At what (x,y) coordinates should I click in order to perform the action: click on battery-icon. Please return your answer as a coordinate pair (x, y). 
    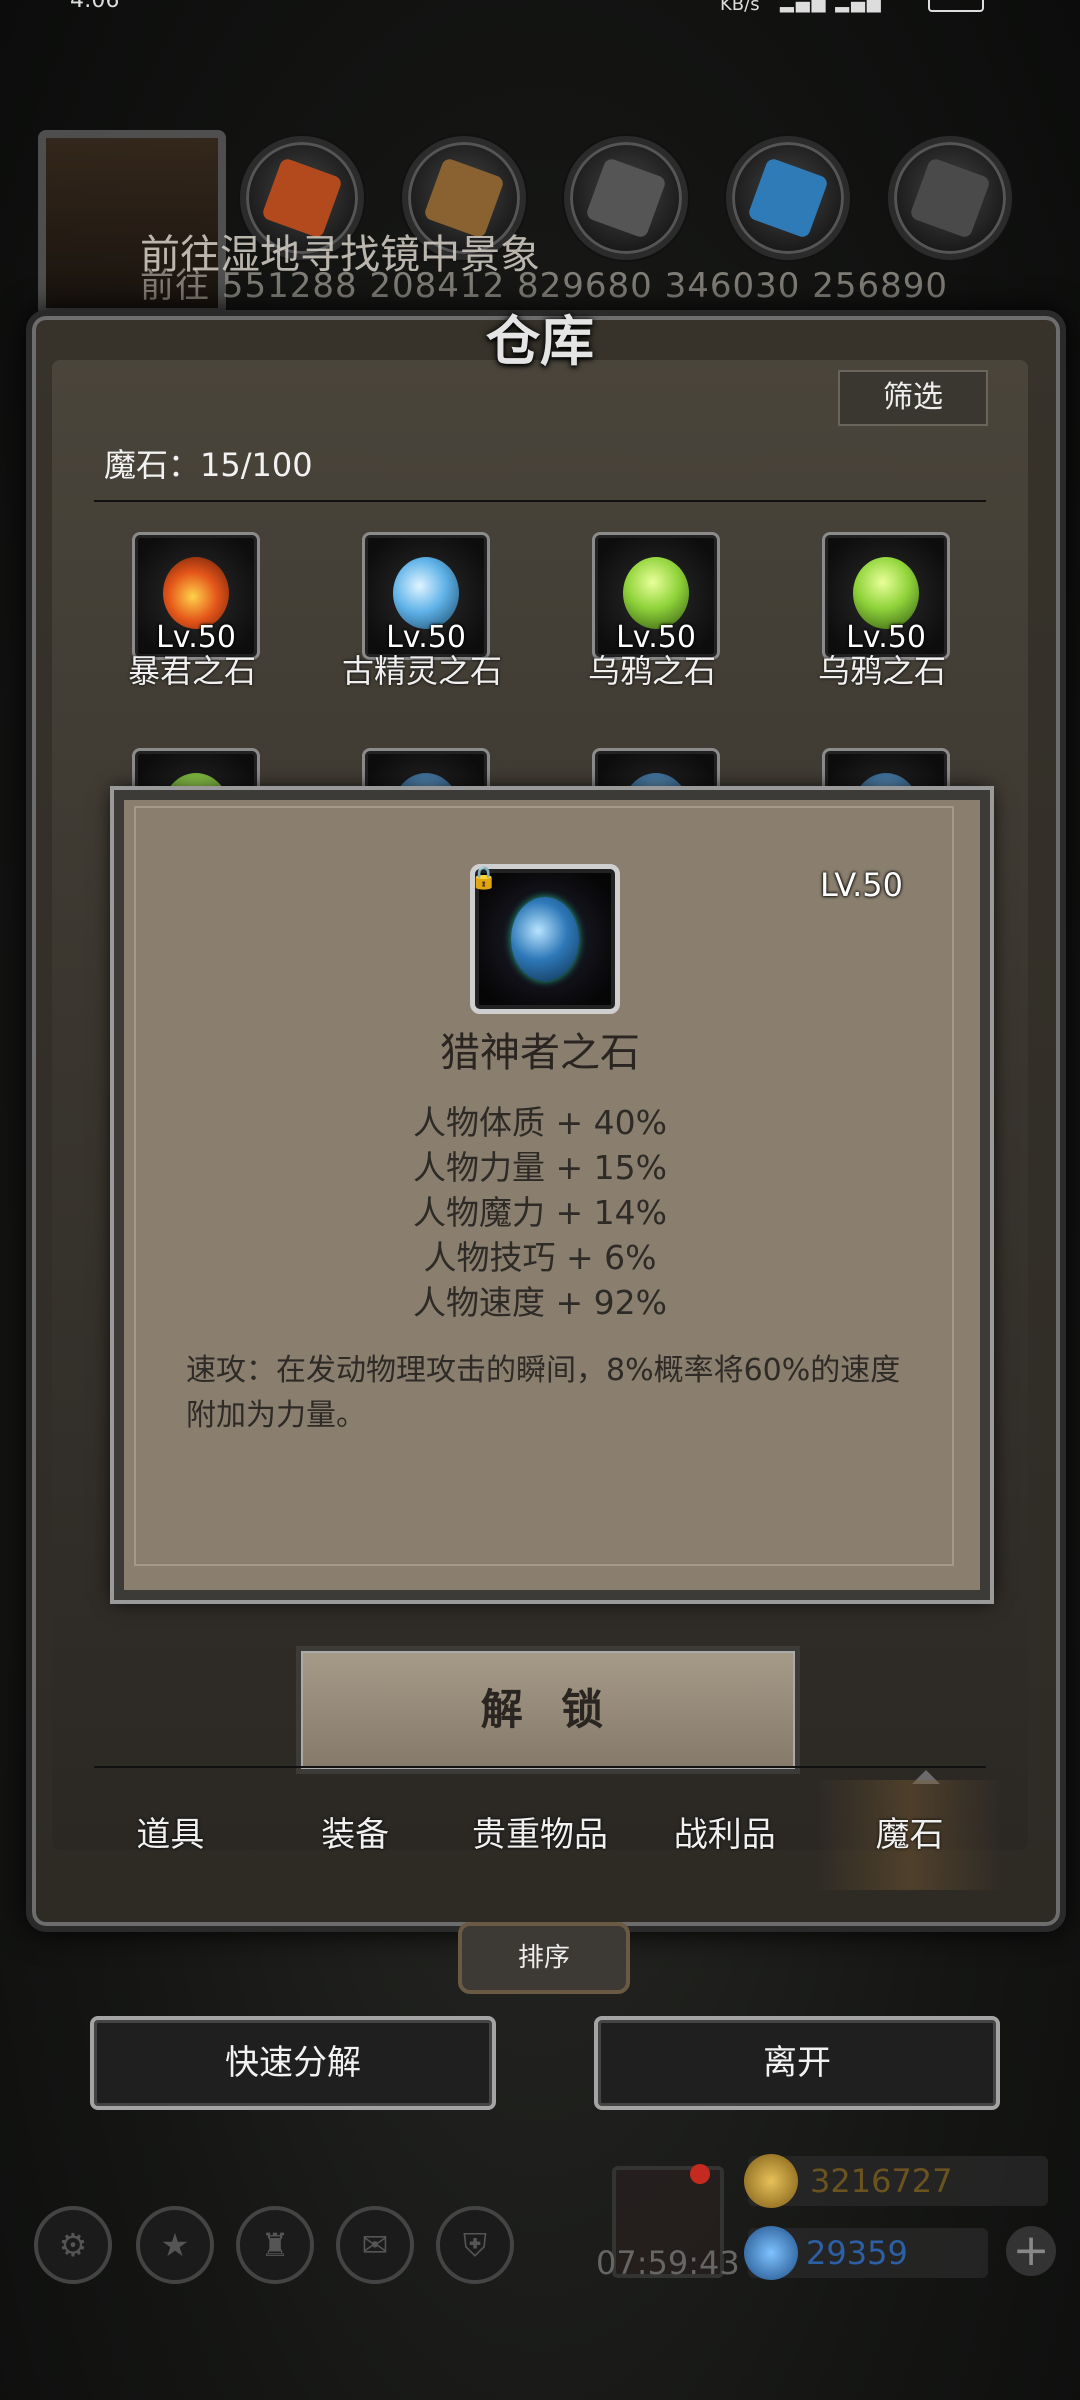
    Looking at the image, I should click on (956, 6).